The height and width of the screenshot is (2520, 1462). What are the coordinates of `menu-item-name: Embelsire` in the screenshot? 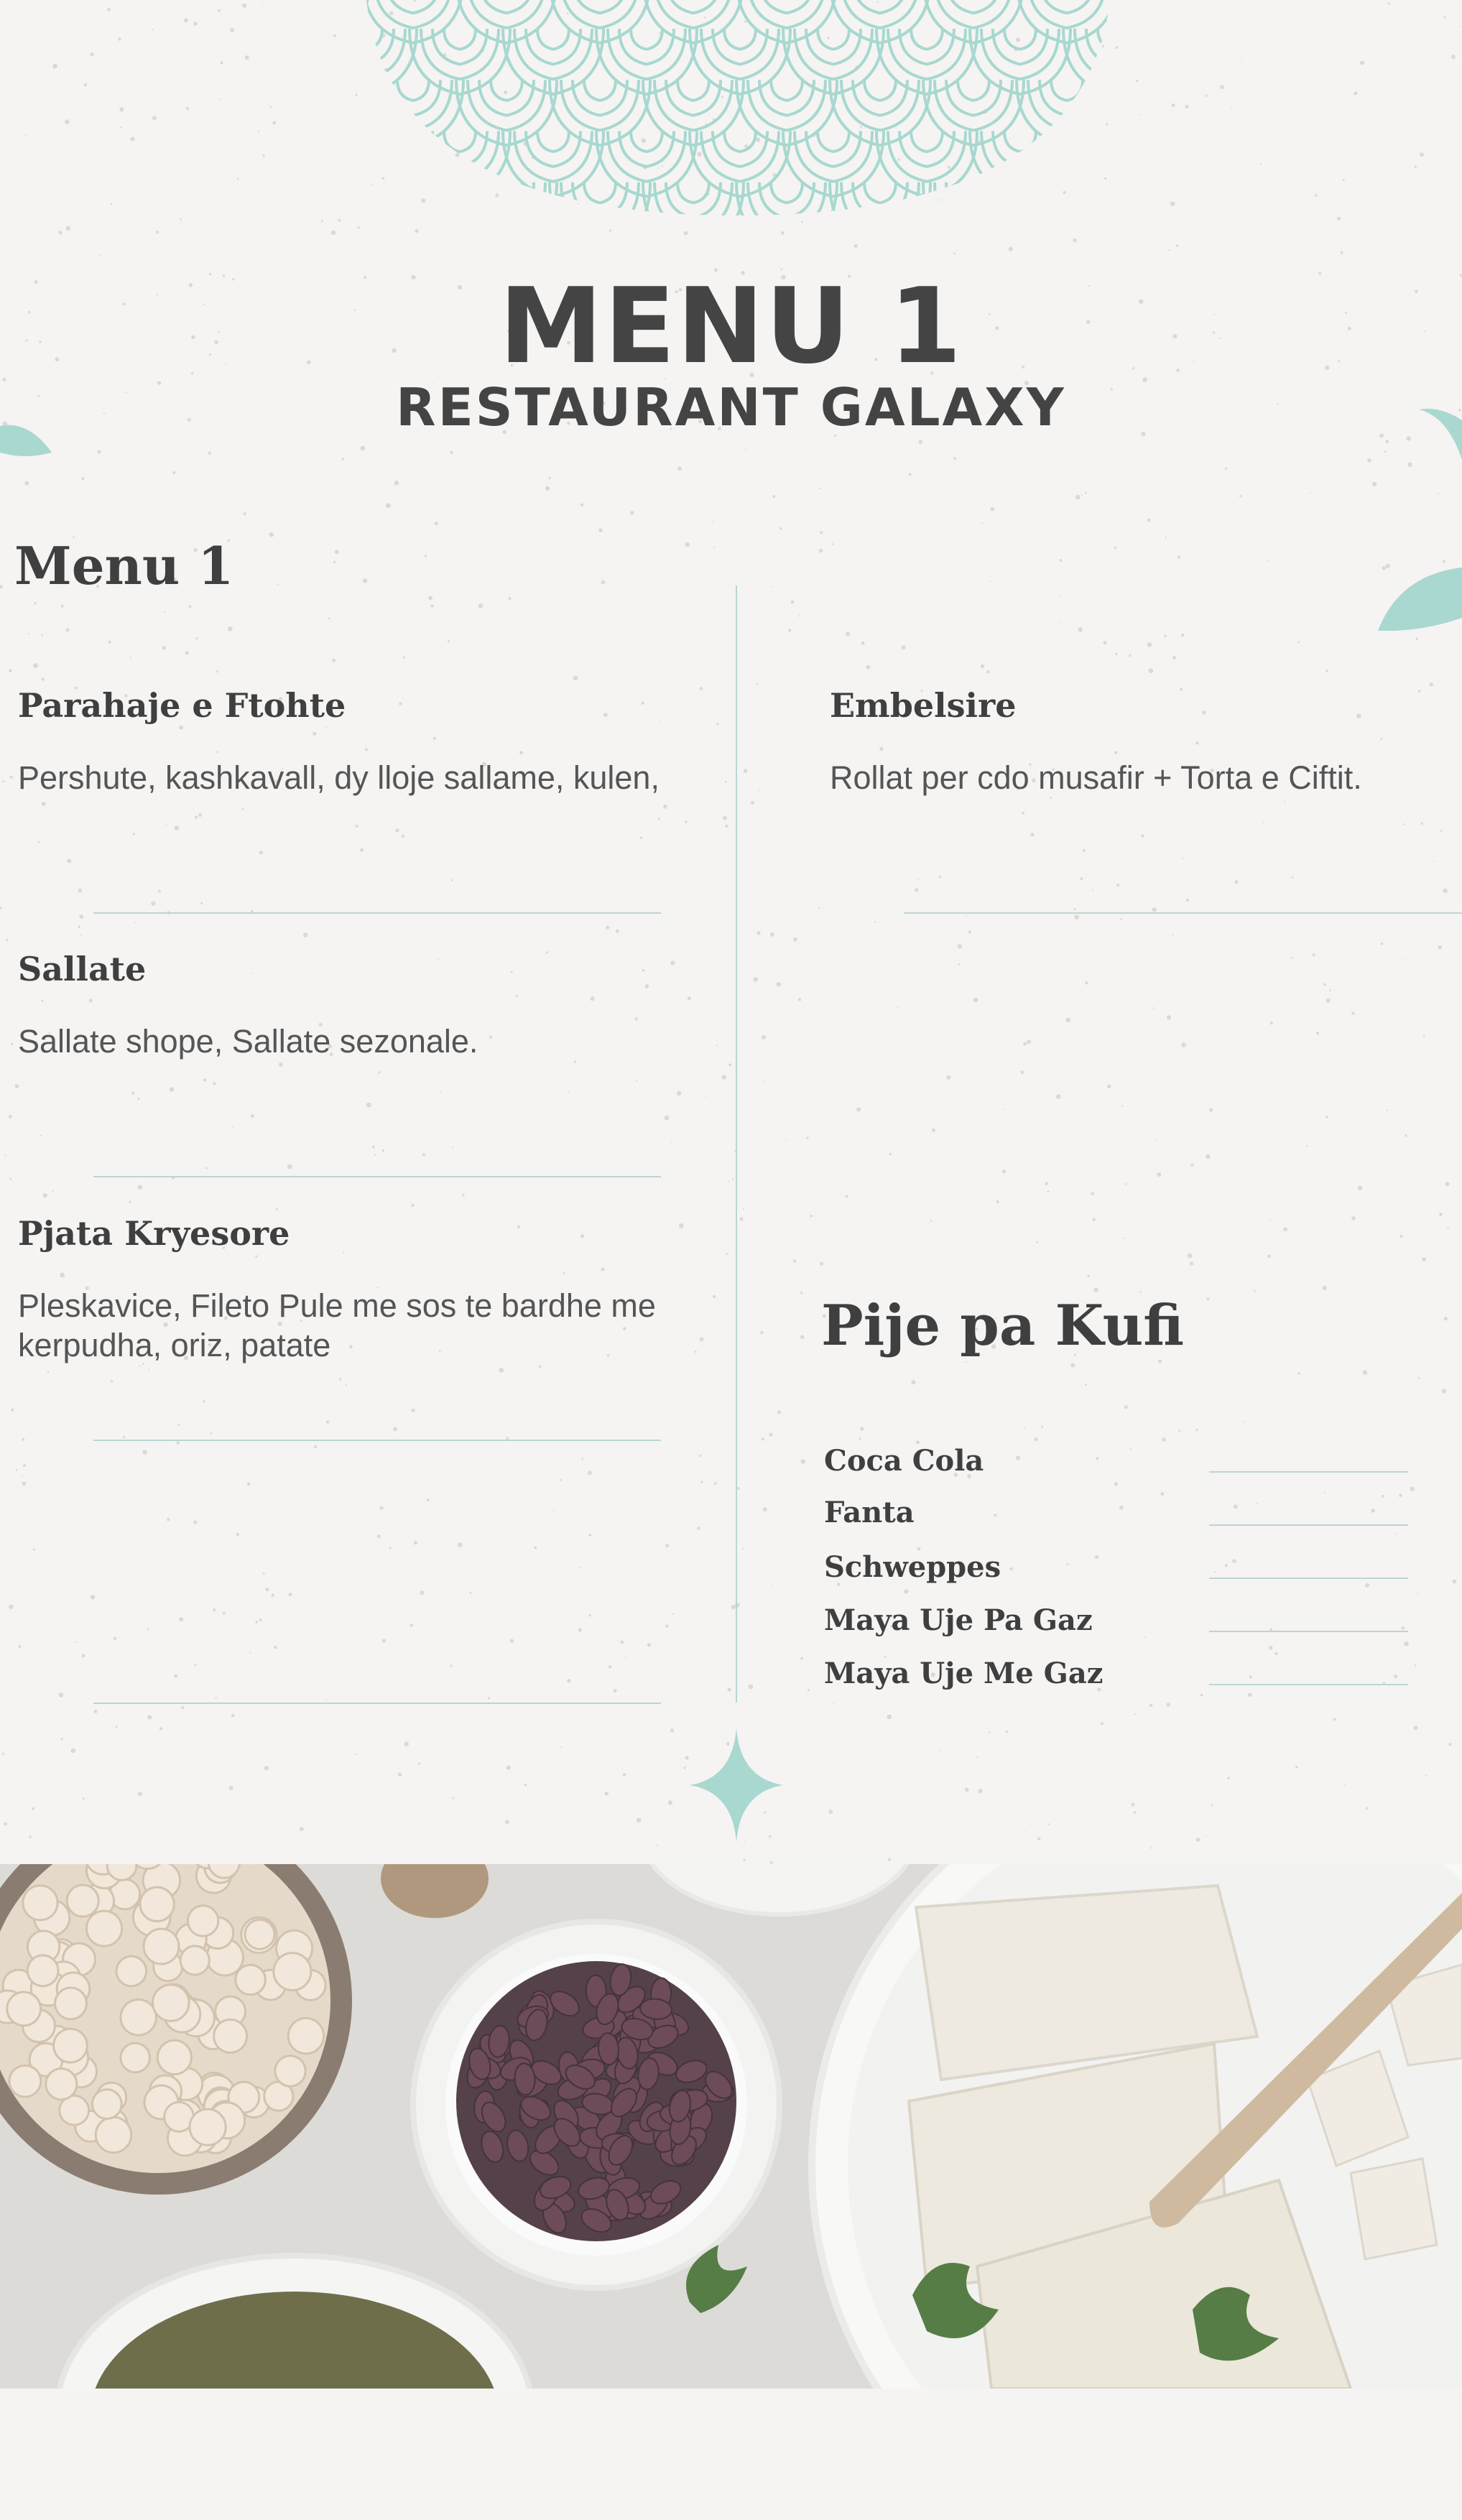 It's located at (924, 705).